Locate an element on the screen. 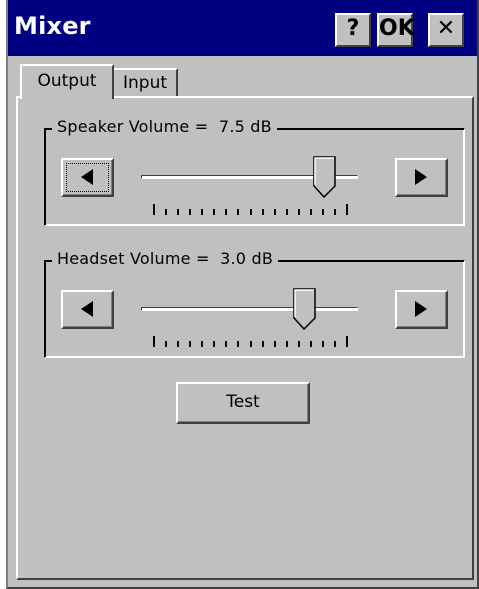 The image size is (479, 589). headset-volume-label: Headset Volume = 3.0 dB is located at coordinates (165, 258).